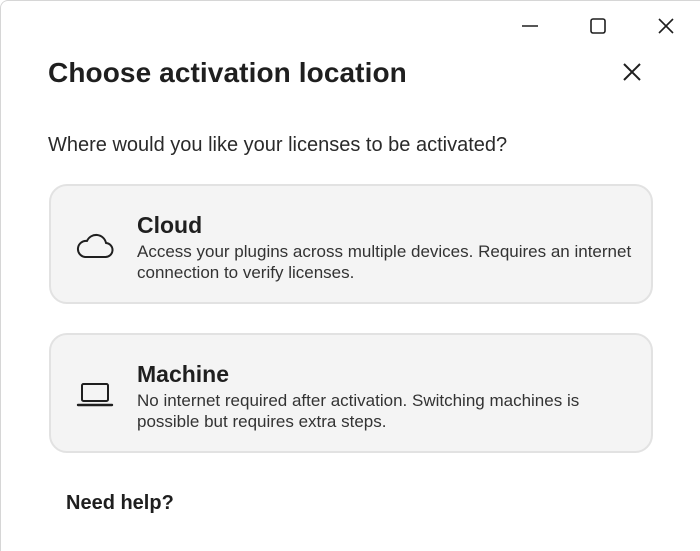 Image resolution: width=700 pixels, height=551 pixels. I want to click on dialog-close-button, so click(632, 74).